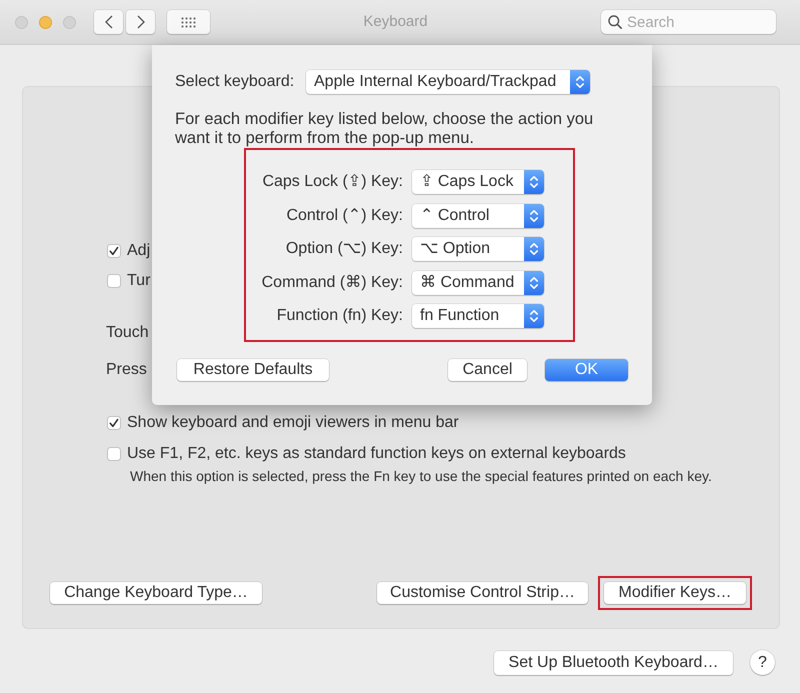 The image size is (800, 693). I want to click on checkbox-label: Use F1, F2, etc. keys as standard function keys on external keyboards, so click(376, 454).